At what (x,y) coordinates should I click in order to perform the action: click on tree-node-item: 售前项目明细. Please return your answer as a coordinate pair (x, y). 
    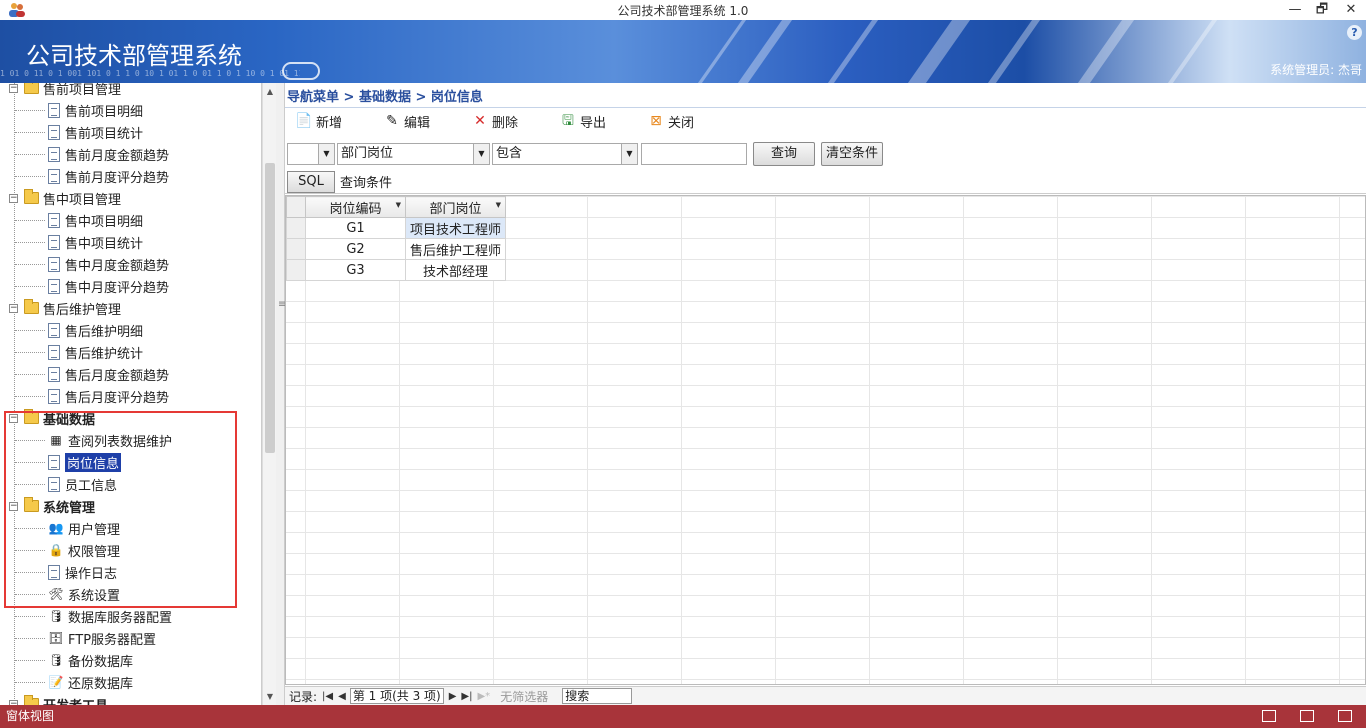
    Looking at the image, I should click on (79, 110).